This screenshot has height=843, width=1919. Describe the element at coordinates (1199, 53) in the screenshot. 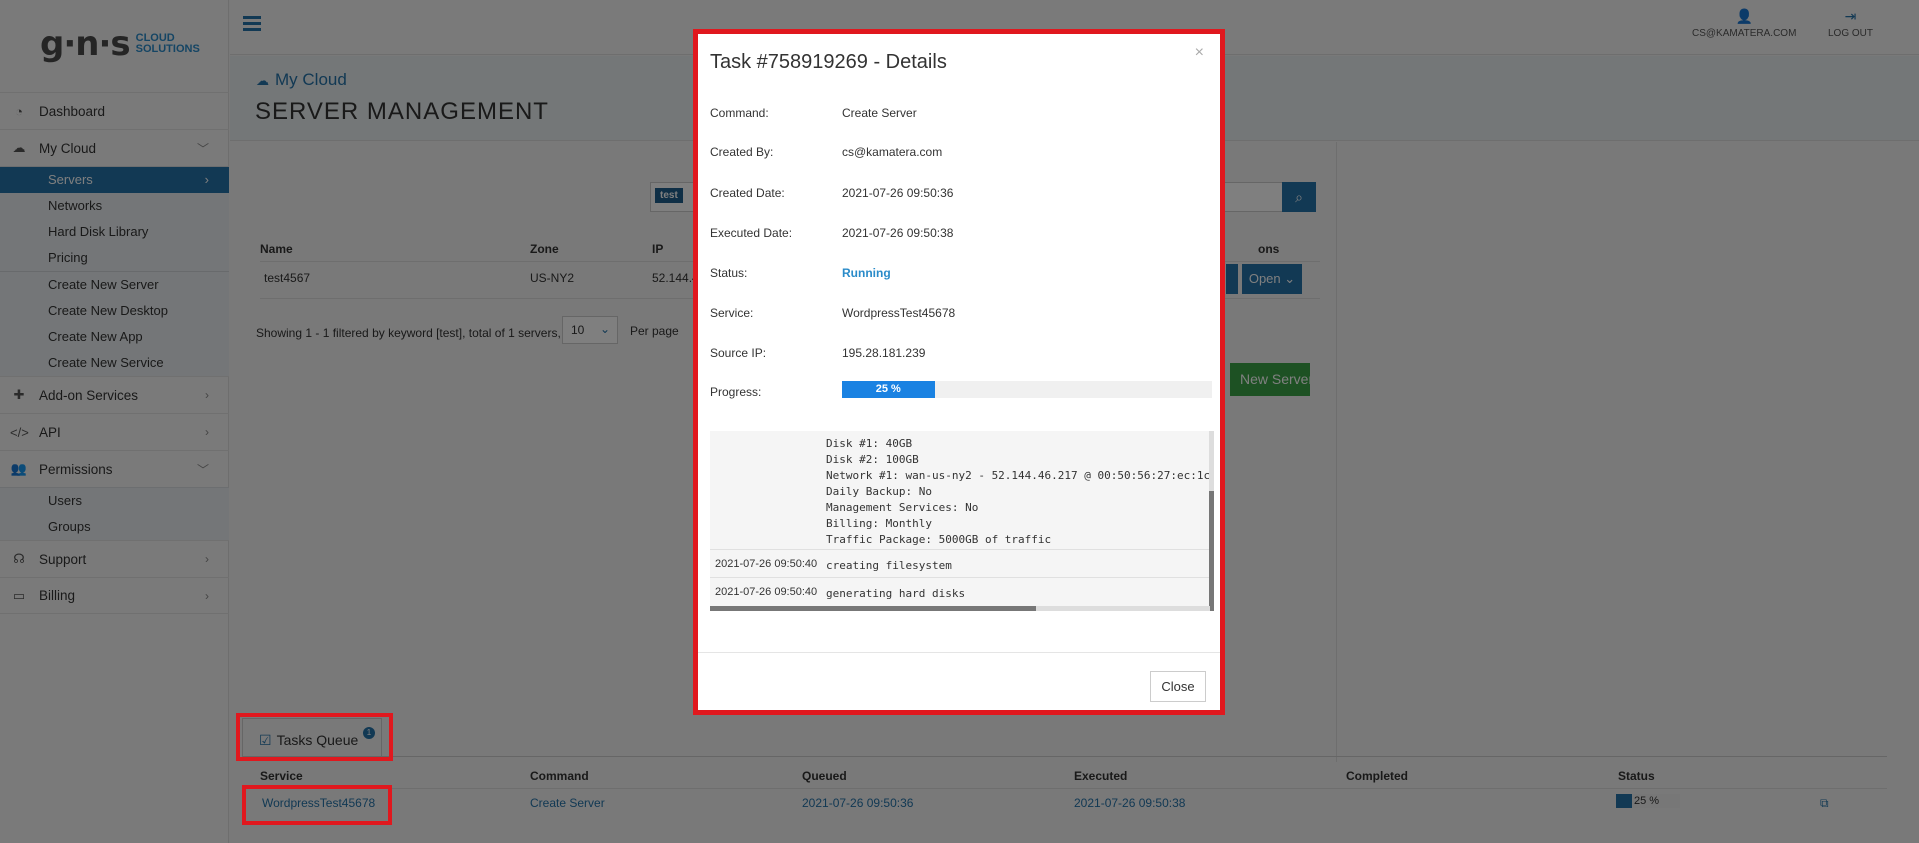

I see `close-icon: ×` at that location.